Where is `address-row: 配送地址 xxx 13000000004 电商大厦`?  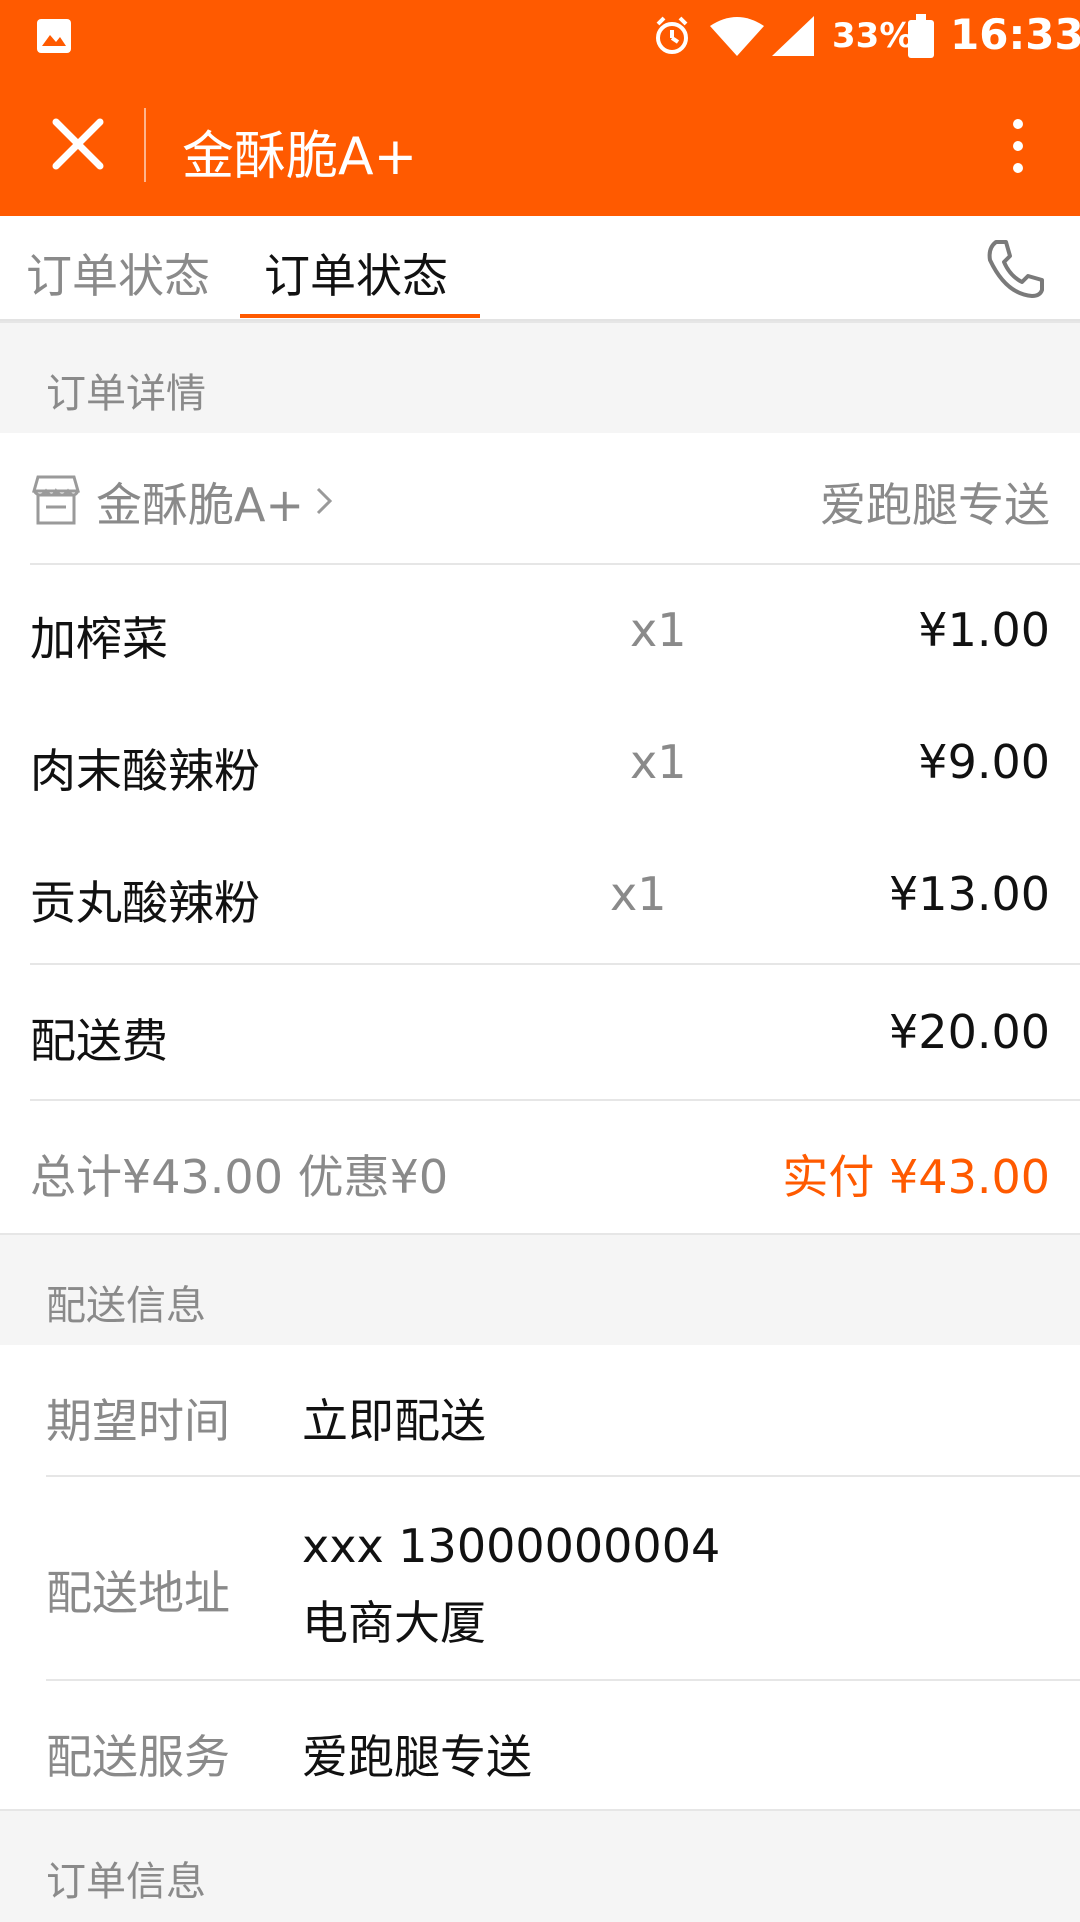 address-row: 配送地址 xxx 13000000004 电商大厦 is located at coordinates (540, 1578).